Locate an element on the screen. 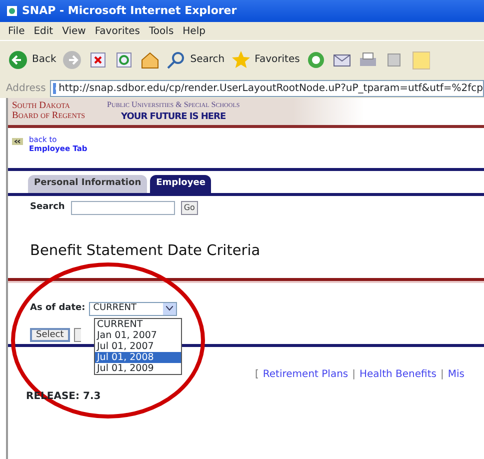  favorites-button: Favorites is located at coordinates (265, 60).